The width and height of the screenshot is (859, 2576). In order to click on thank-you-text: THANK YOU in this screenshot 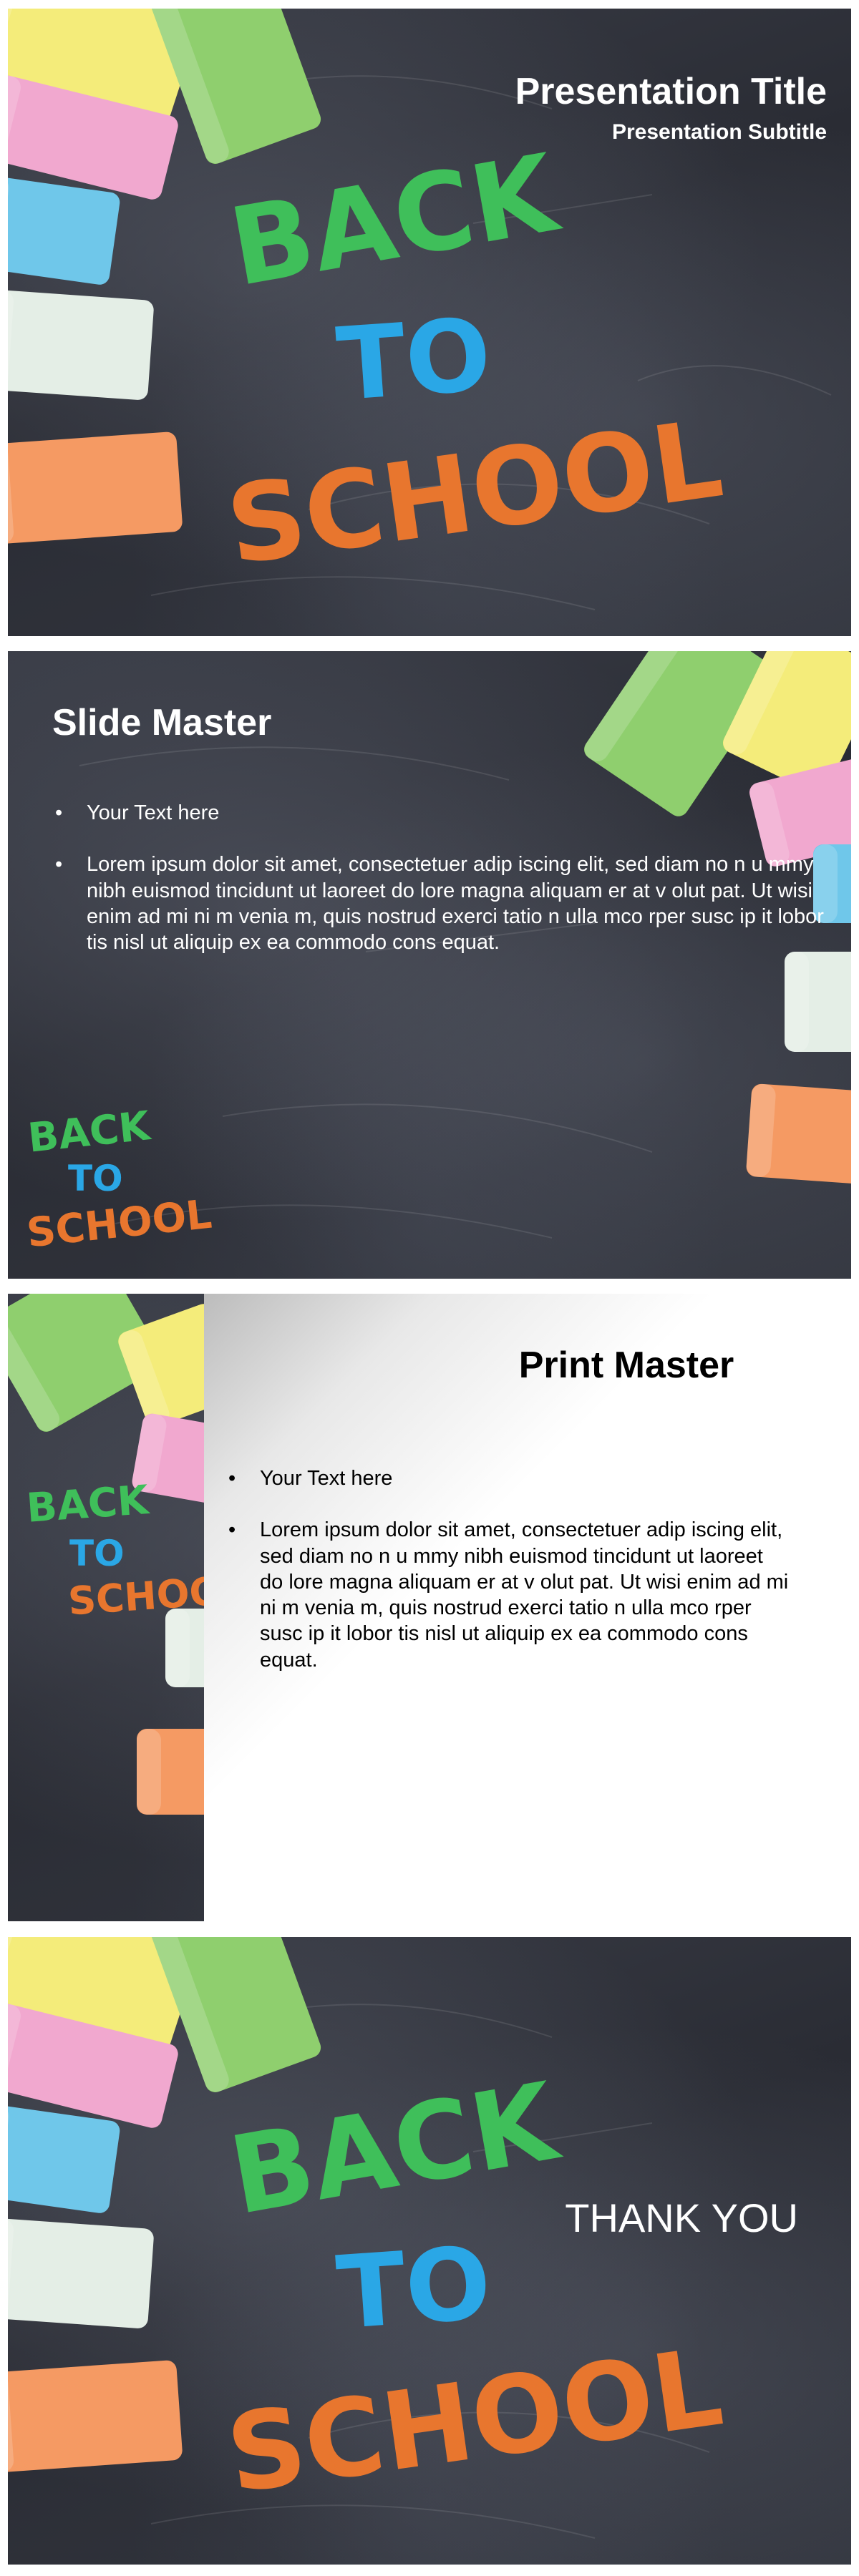, I will do `click(681, 2217)`.